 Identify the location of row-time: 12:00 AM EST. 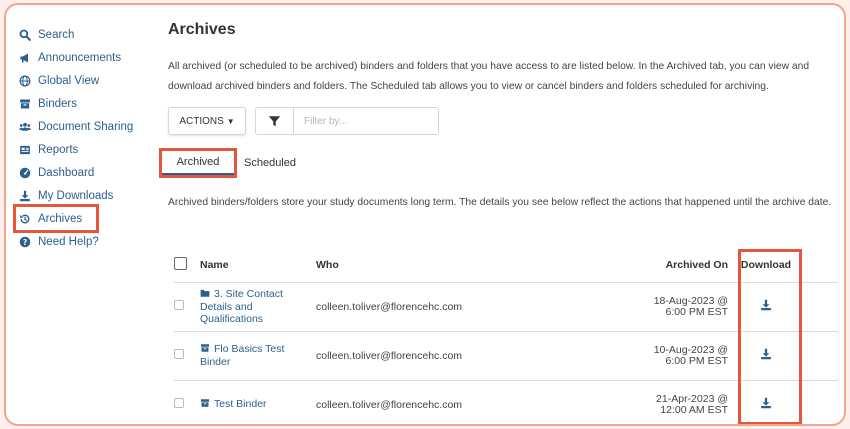
(694, 409).